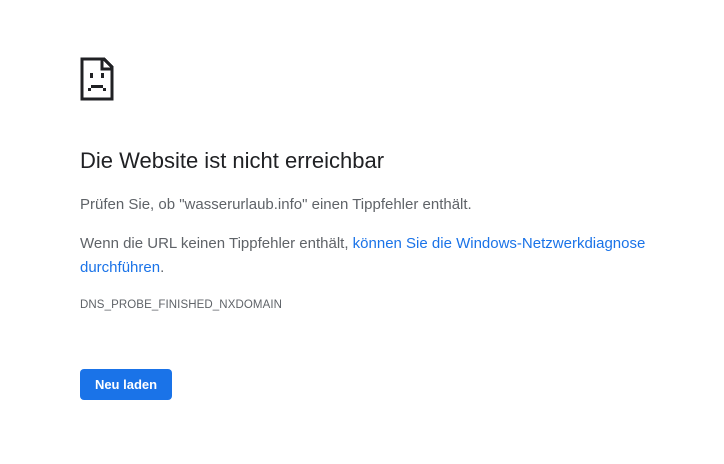  Describe the element at coordinates (162, 267) in the screenshot. I see `diagnose-suffix: .` at that location.